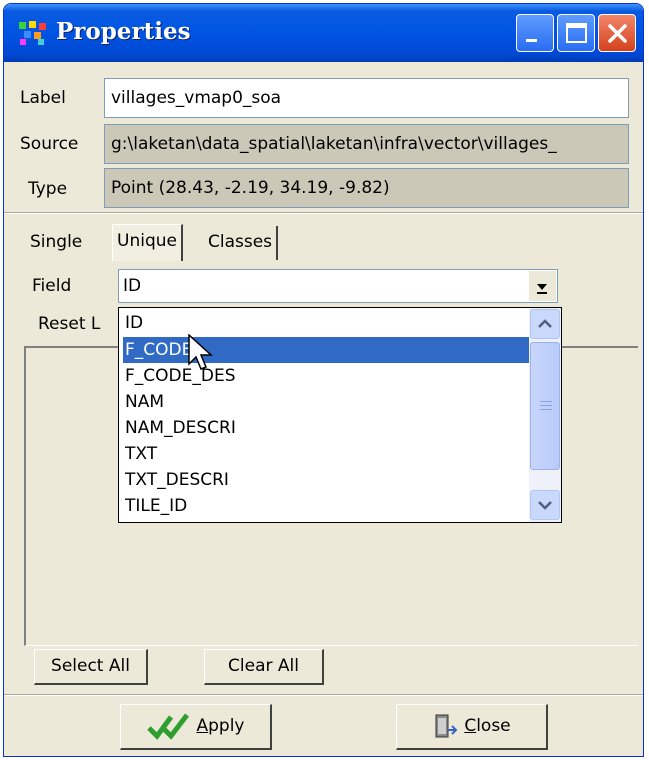  I want to click on apply-label: pply, so click(226, 726).